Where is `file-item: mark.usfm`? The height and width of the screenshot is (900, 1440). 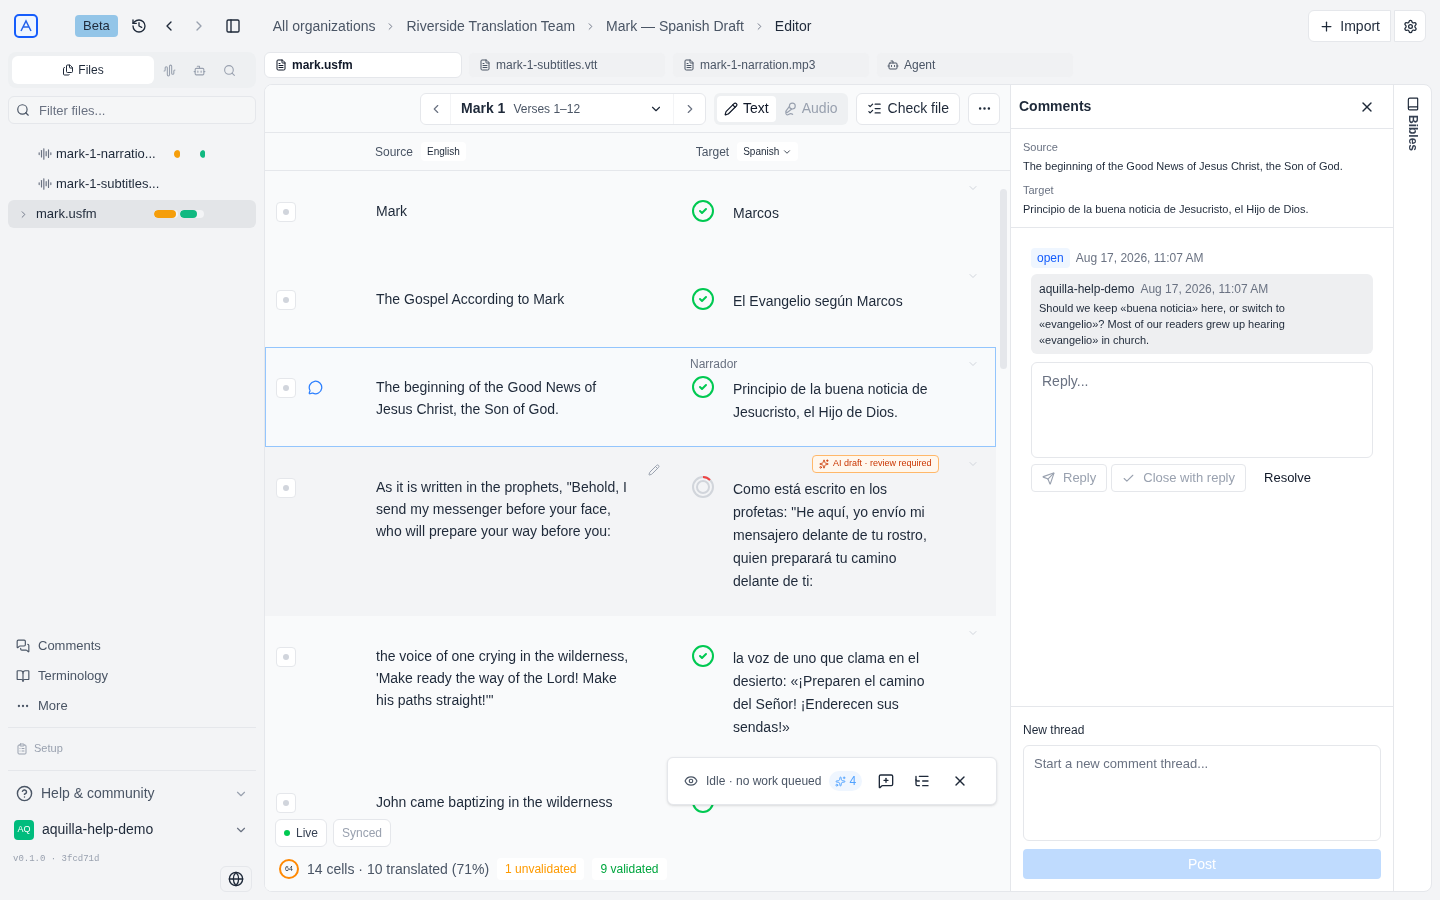 file-item: mark.usfm is located at coordinates (132, 214).